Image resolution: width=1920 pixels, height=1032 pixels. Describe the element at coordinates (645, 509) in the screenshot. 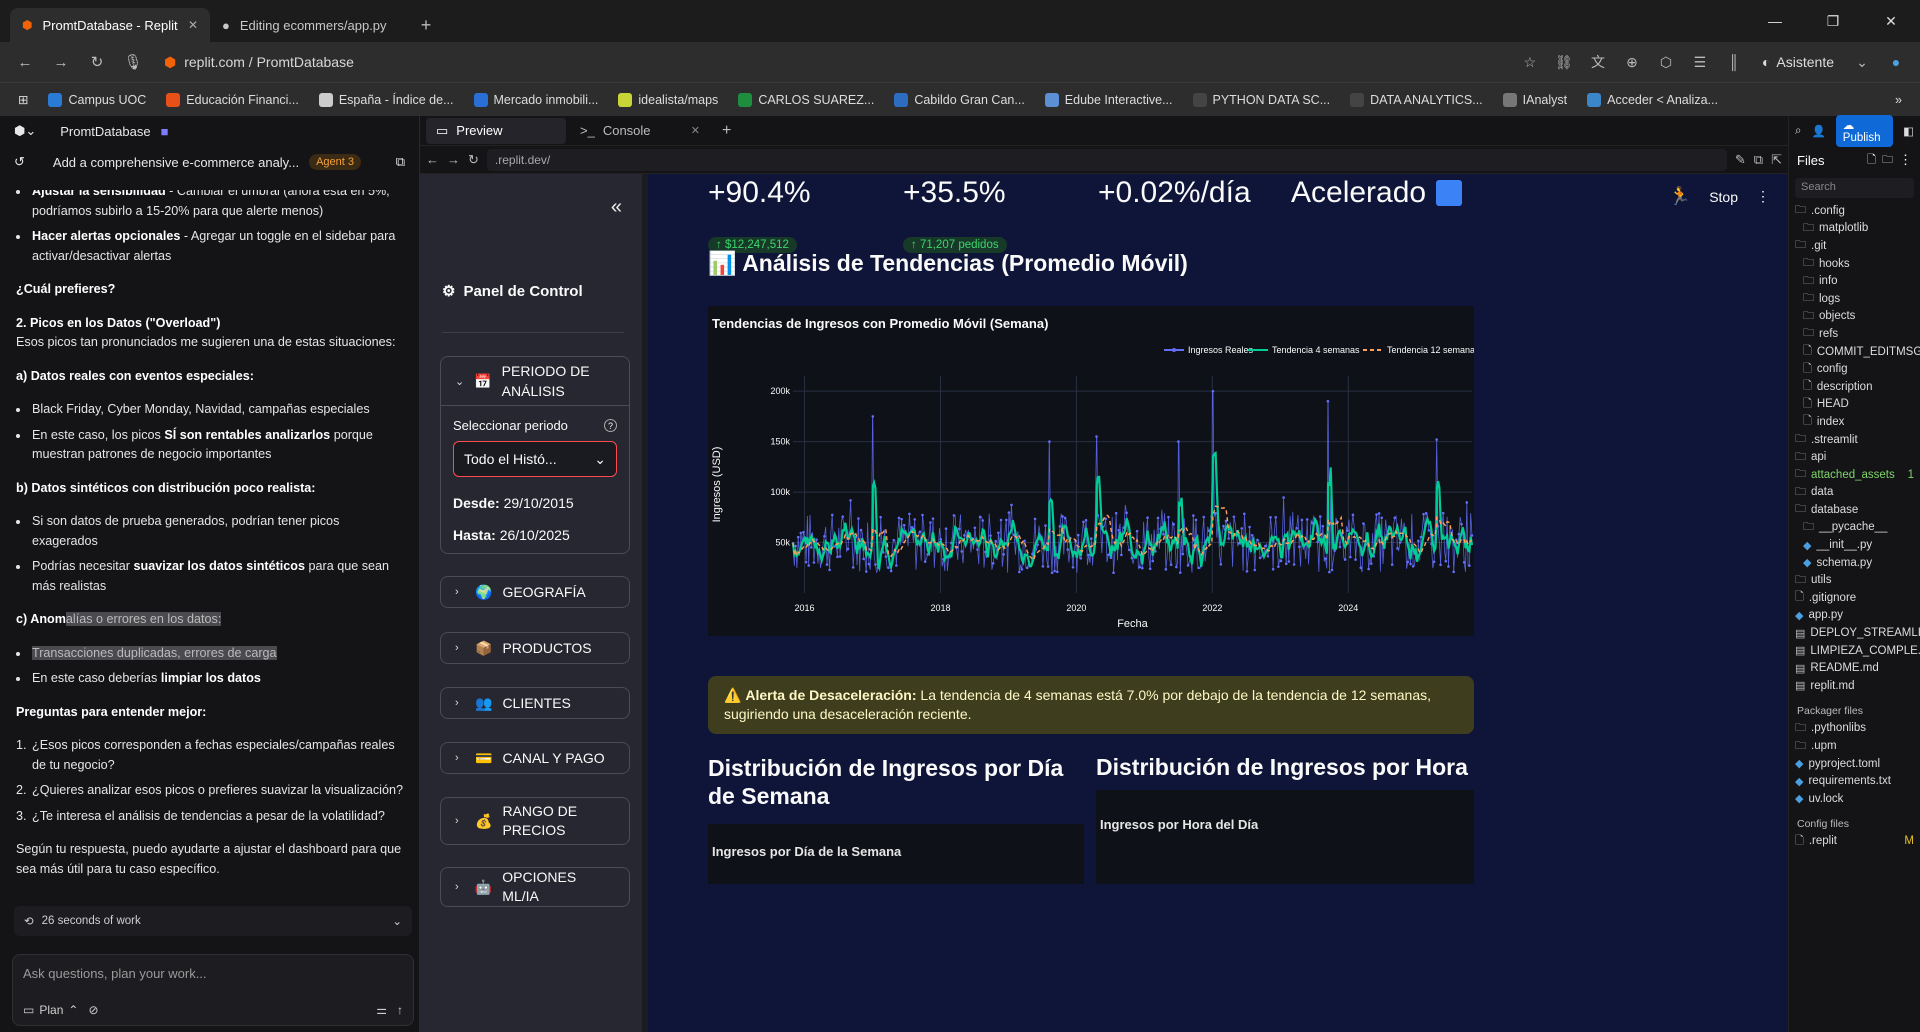

I see `scrollbar` at that location.